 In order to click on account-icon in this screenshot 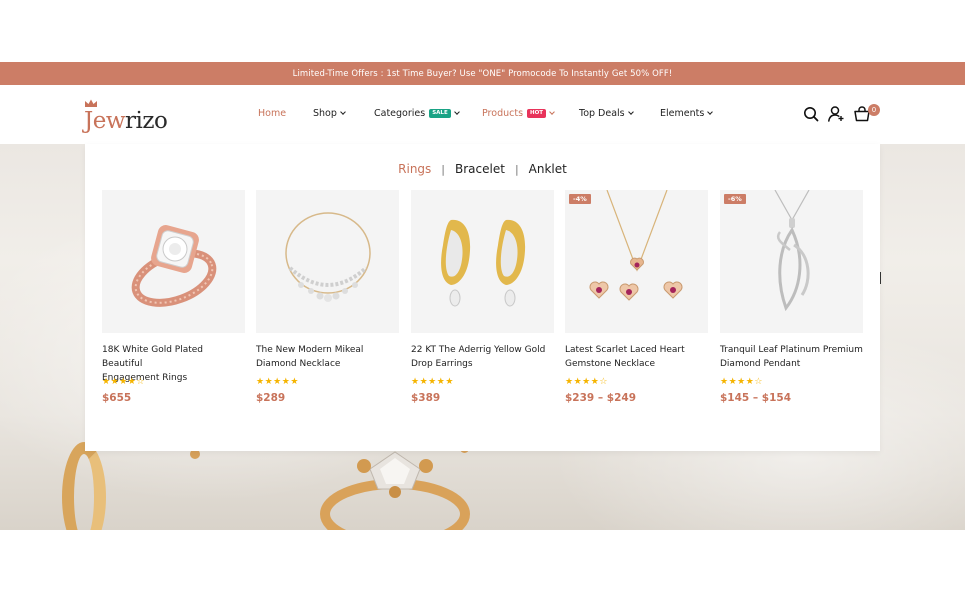, I will do `click(836, 114)`.